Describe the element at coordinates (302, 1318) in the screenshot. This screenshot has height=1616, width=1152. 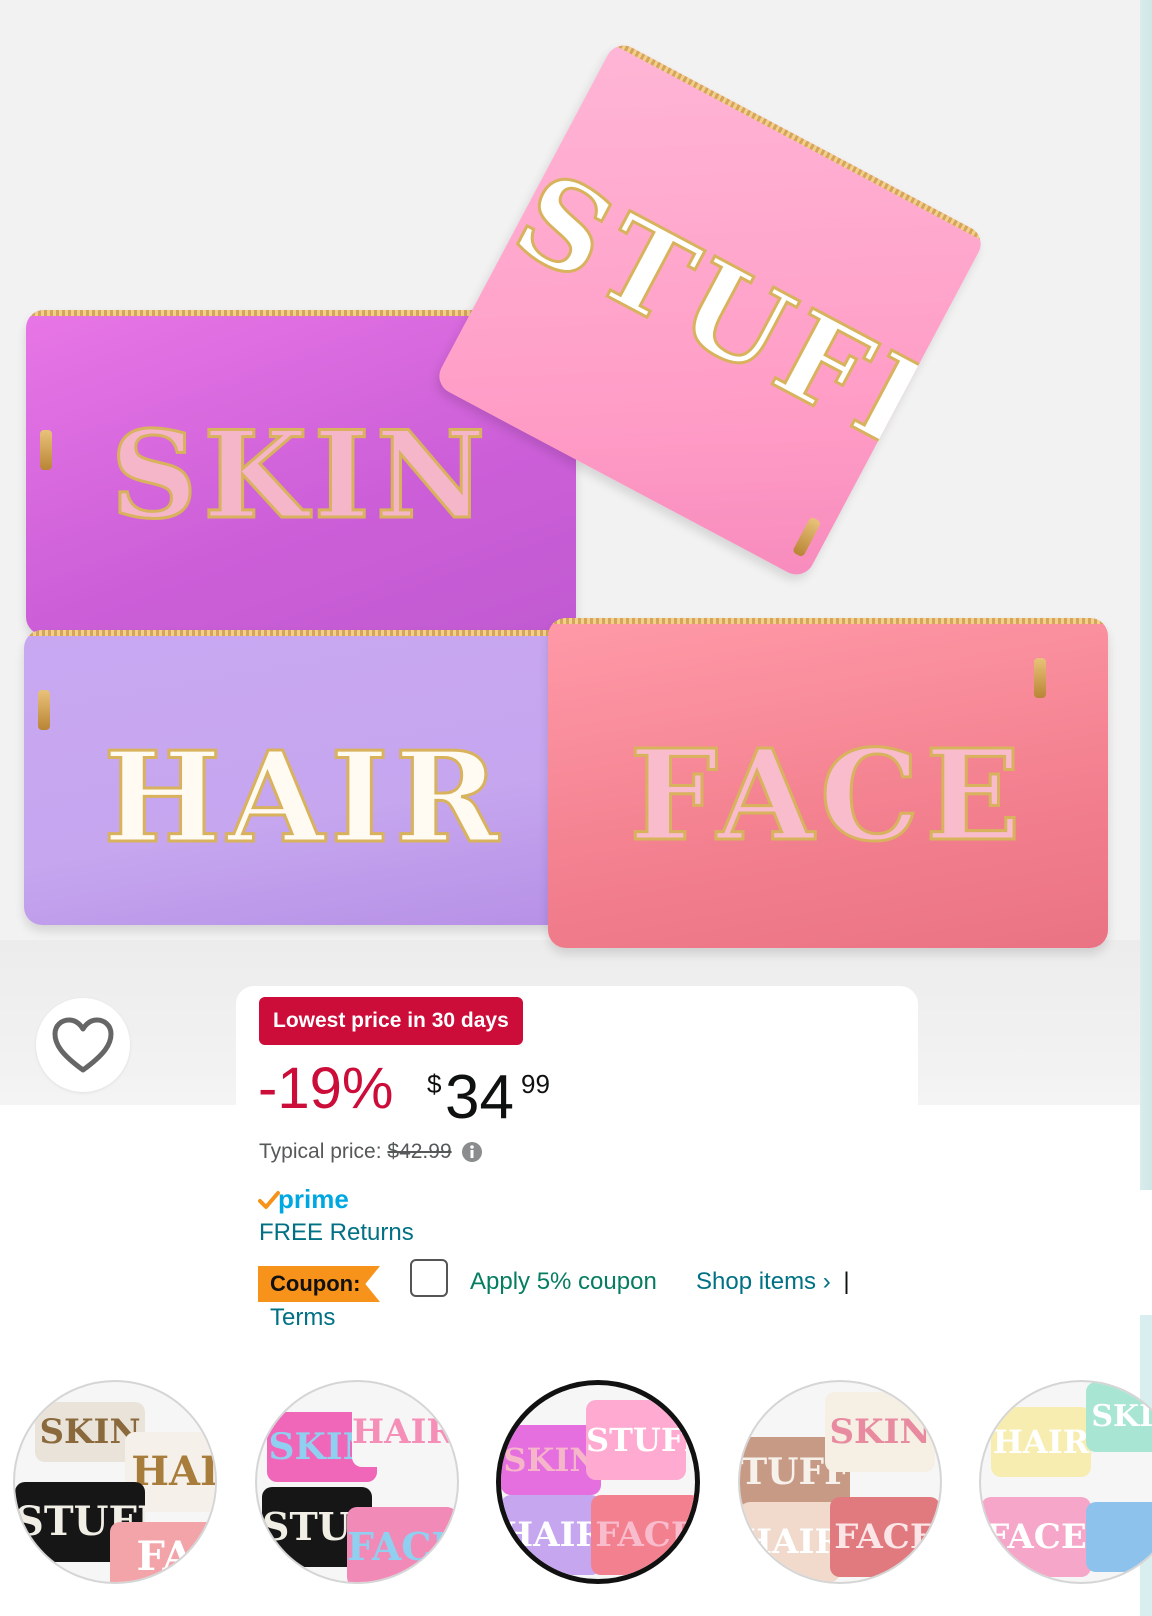
I see `coupon-terms-link: Terms` at that location.